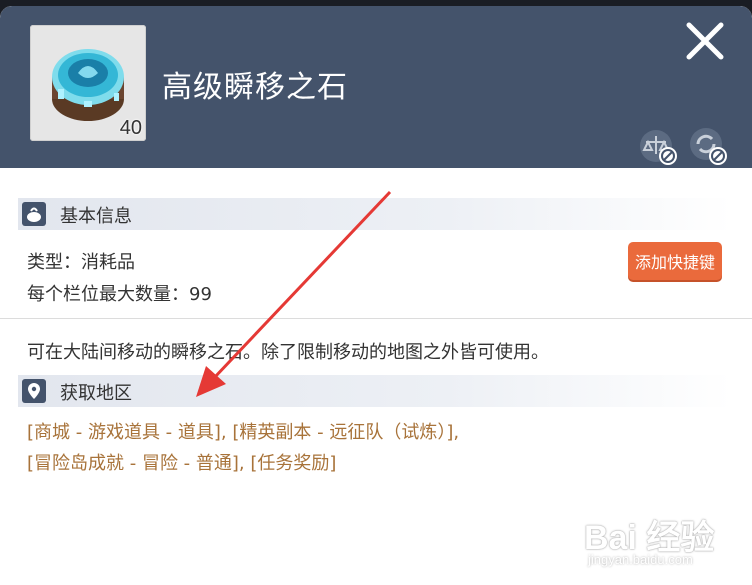 The height and width of the screenshot is (585, 752). What do you see at coordinates (660, 148) in the screenshot?
I see `scale-disabled-icon` at bounding box center [660, 148].